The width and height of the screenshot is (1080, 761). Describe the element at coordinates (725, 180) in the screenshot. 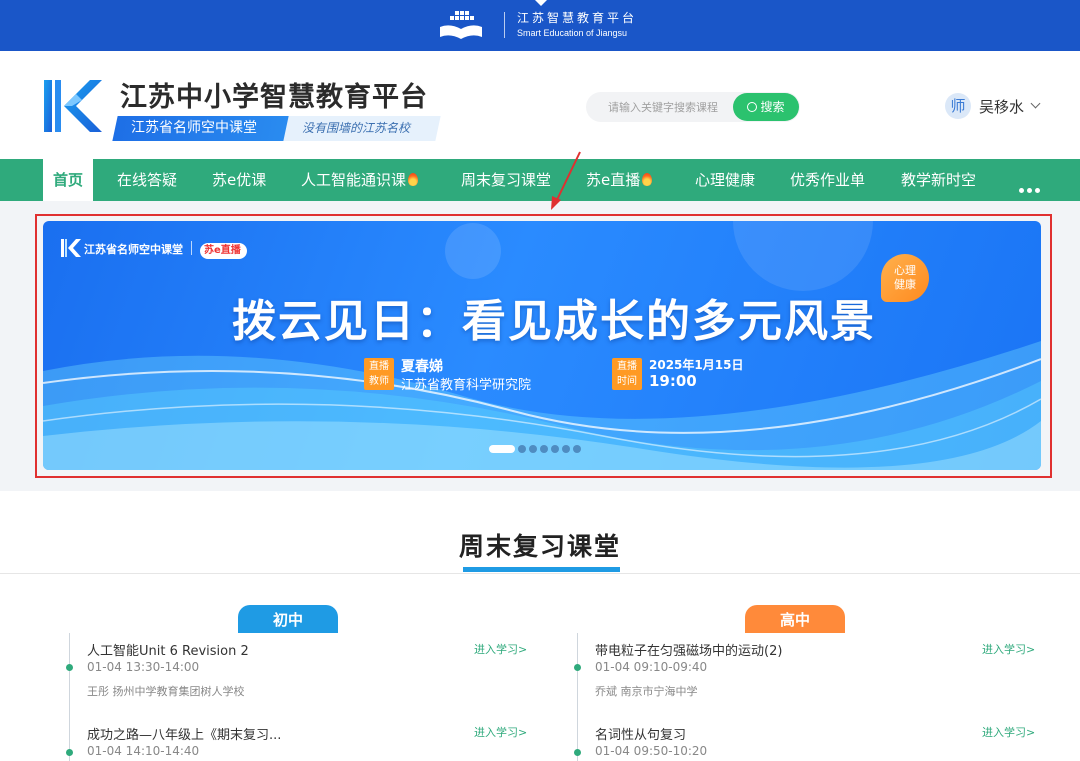

I see `nav-item-mental-health: 心理健康` at that location.